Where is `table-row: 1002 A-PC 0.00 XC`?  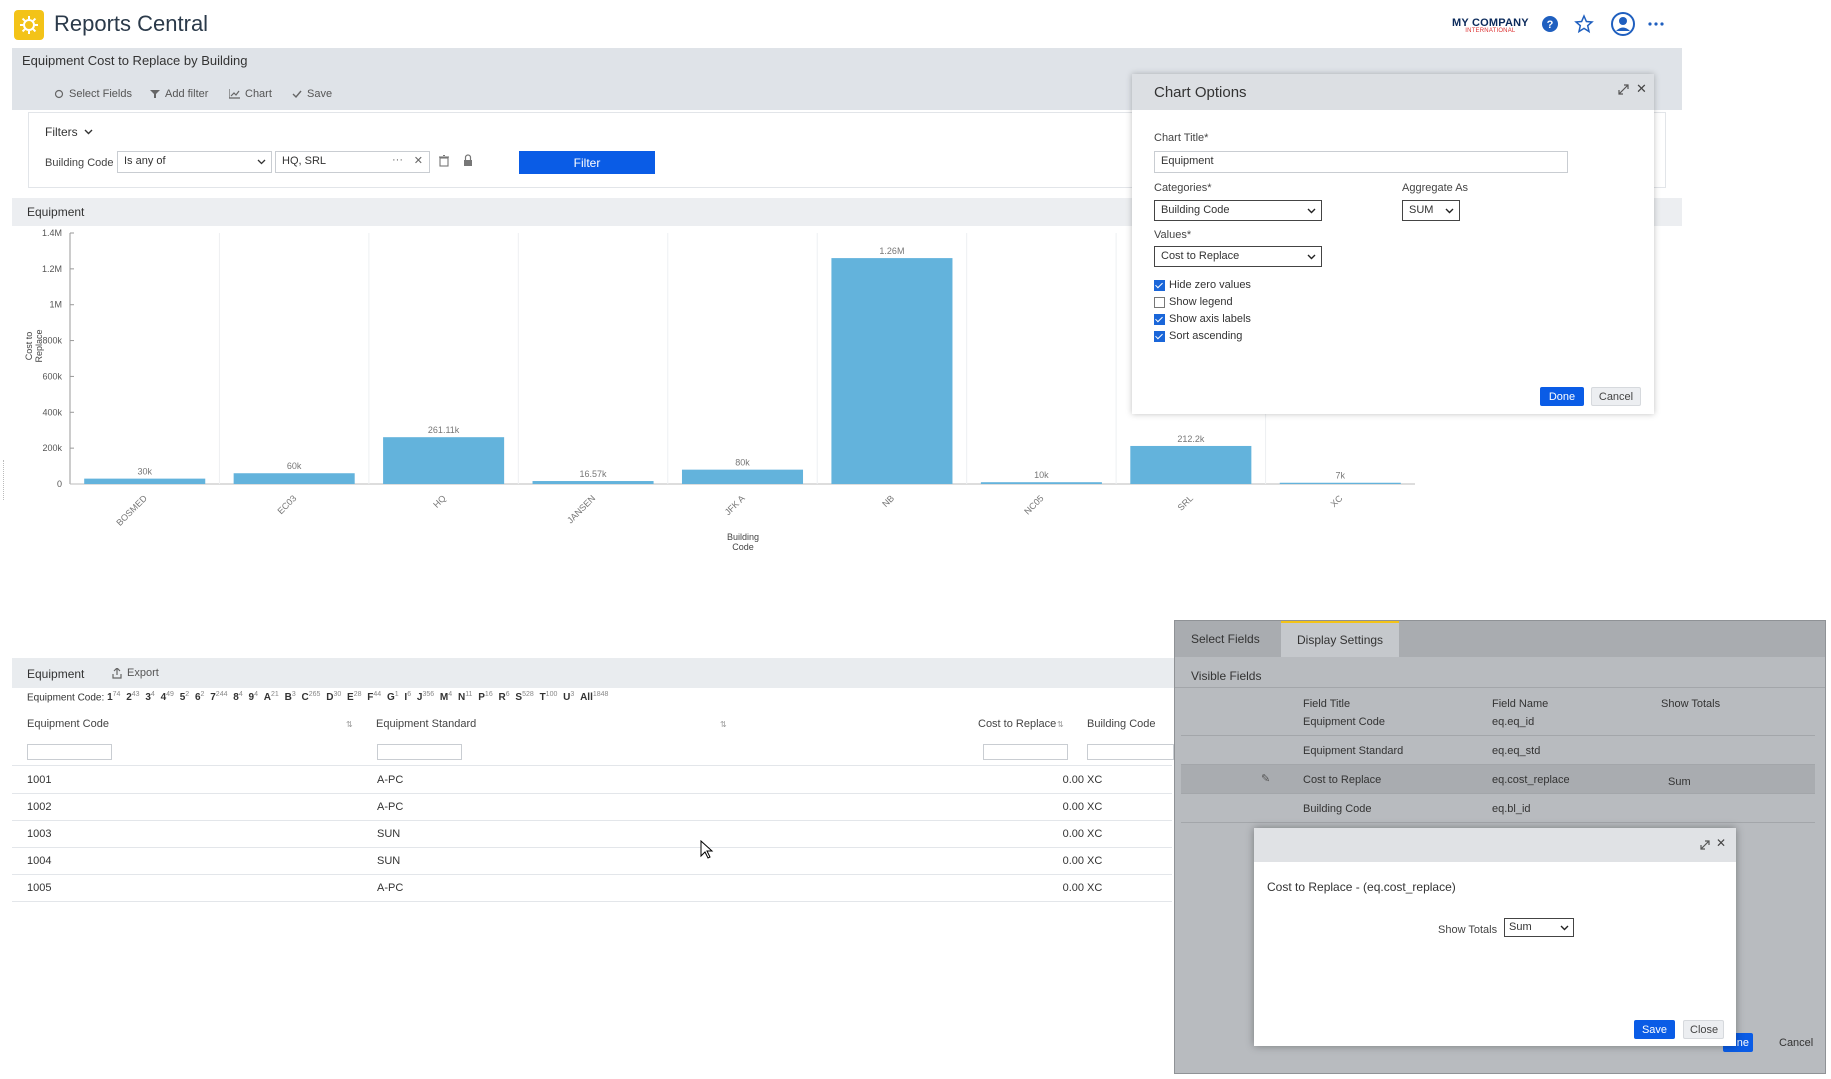
table-row: 1002 A-PC 0.00 XC is located at coordinates (592, 807).